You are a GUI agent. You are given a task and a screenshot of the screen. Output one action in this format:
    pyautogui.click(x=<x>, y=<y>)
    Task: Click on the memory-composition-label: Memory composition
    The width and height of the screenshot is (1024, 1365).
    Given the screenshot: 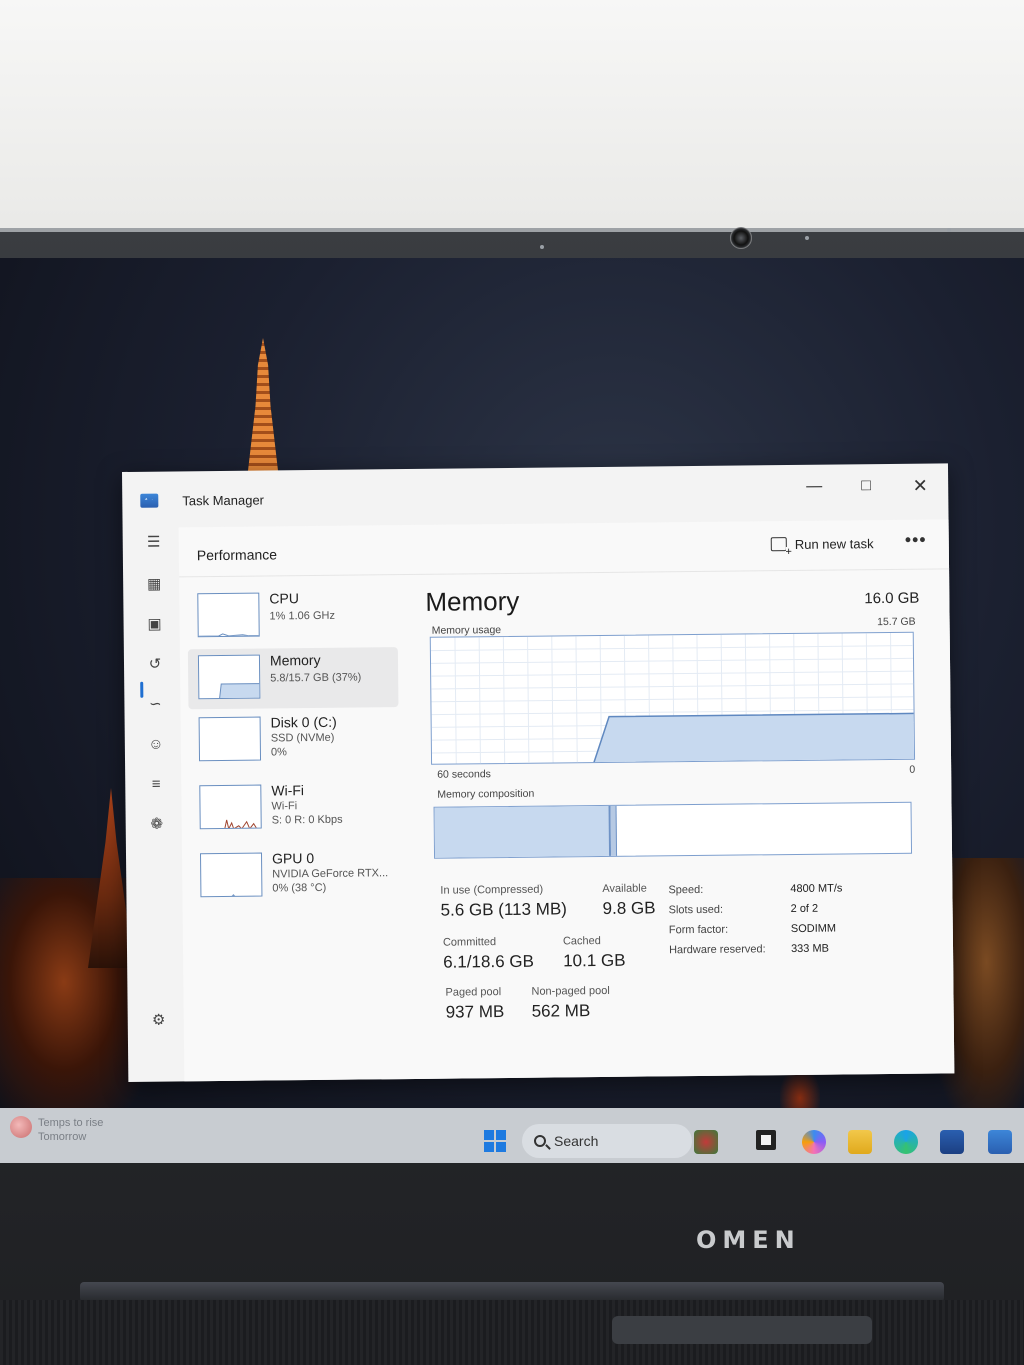 What is the action you would take?
    pyautogui.click(x=486, y=794)
    